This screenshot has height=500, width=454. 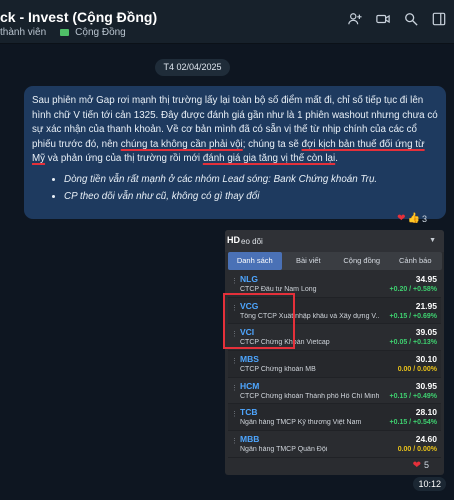 I want to click on hd-badge: HD, so click(x=233, y=240).